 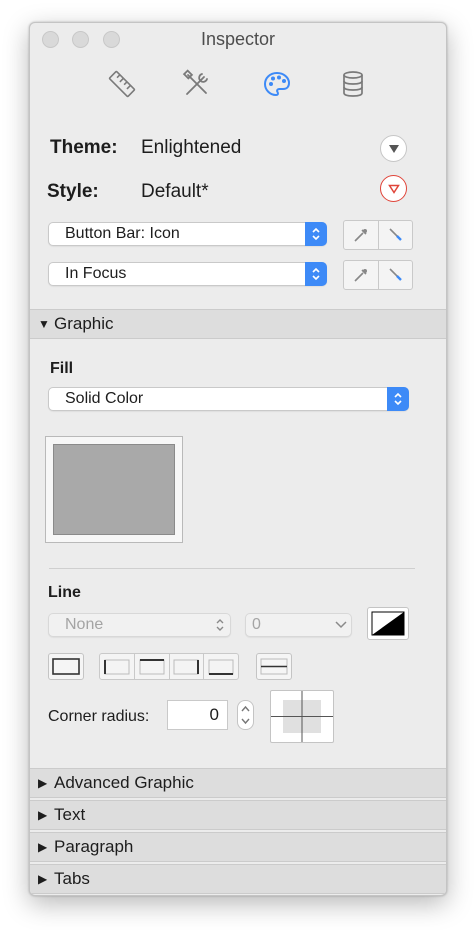 I want to click on border-top-button, so click(x=151, y=666).